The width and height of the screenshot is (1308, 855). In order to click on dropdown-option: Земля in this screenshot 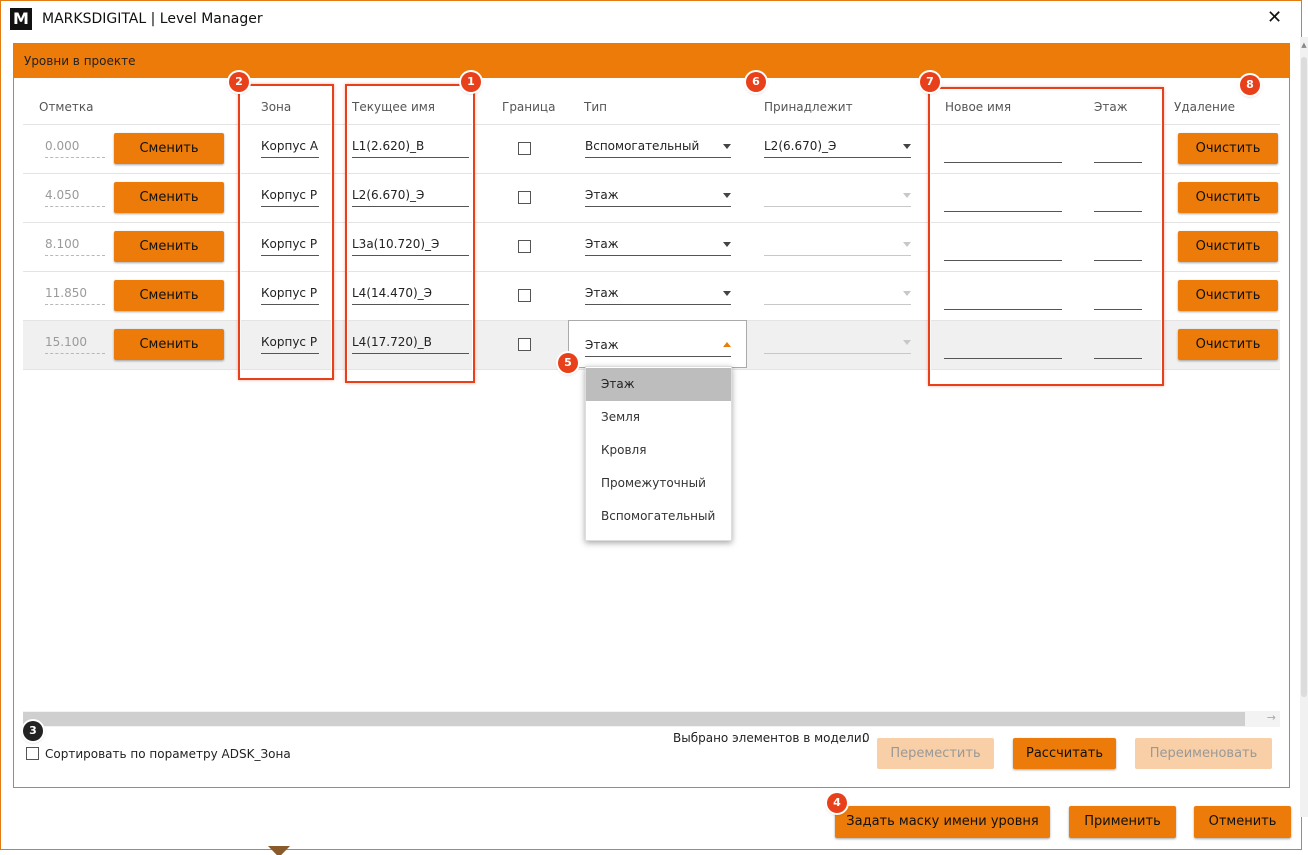, I will do `click(658, 417)`.